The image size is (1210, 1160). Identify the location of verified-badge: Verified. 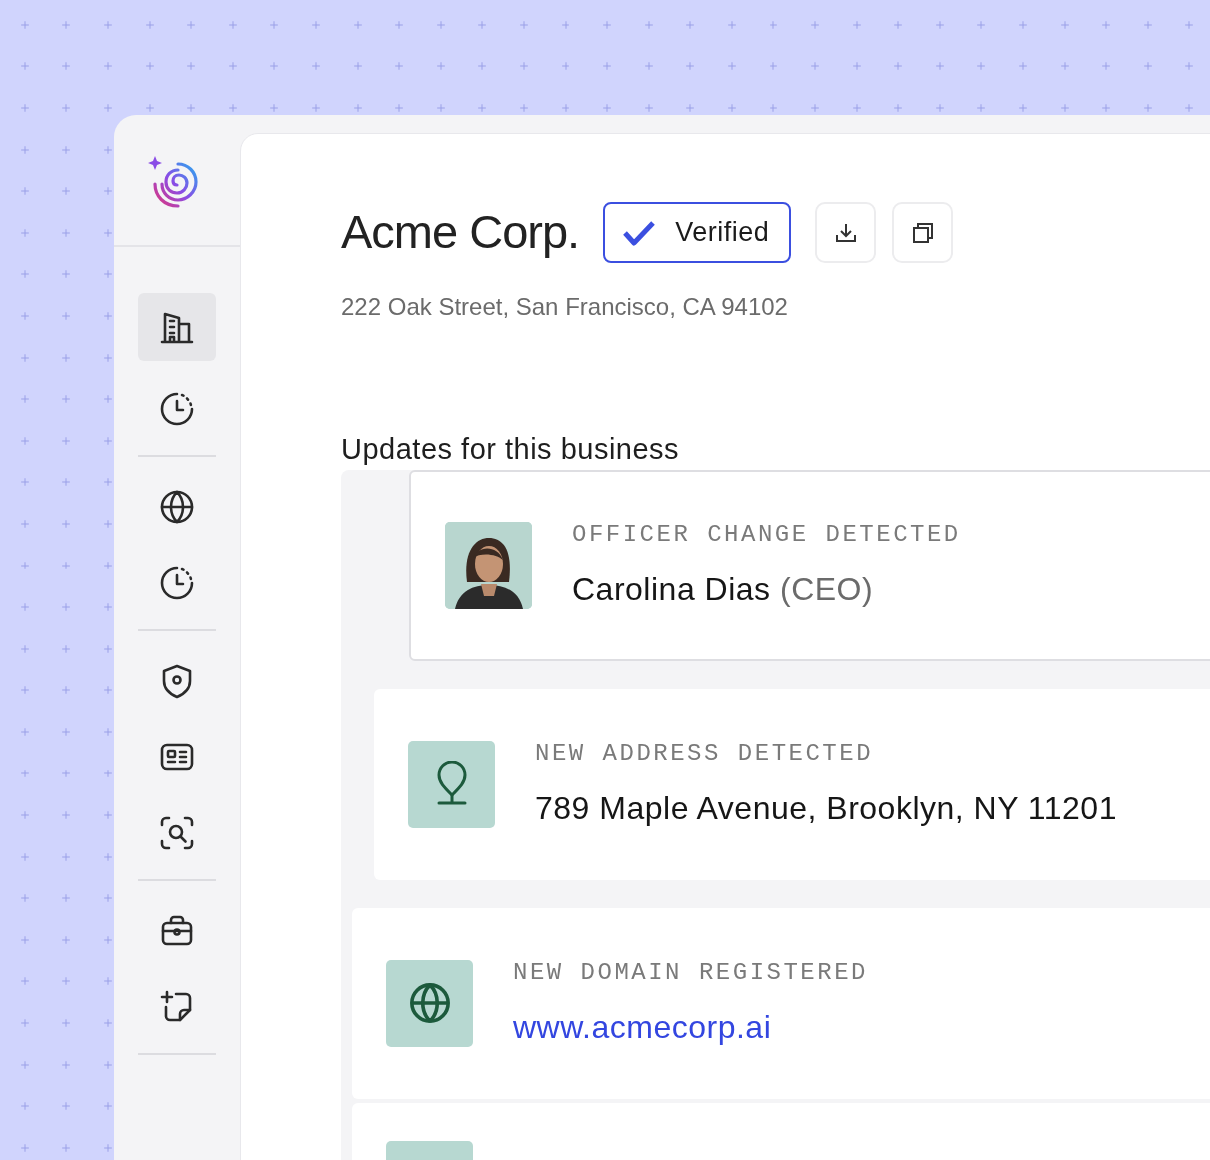
(697, 232).